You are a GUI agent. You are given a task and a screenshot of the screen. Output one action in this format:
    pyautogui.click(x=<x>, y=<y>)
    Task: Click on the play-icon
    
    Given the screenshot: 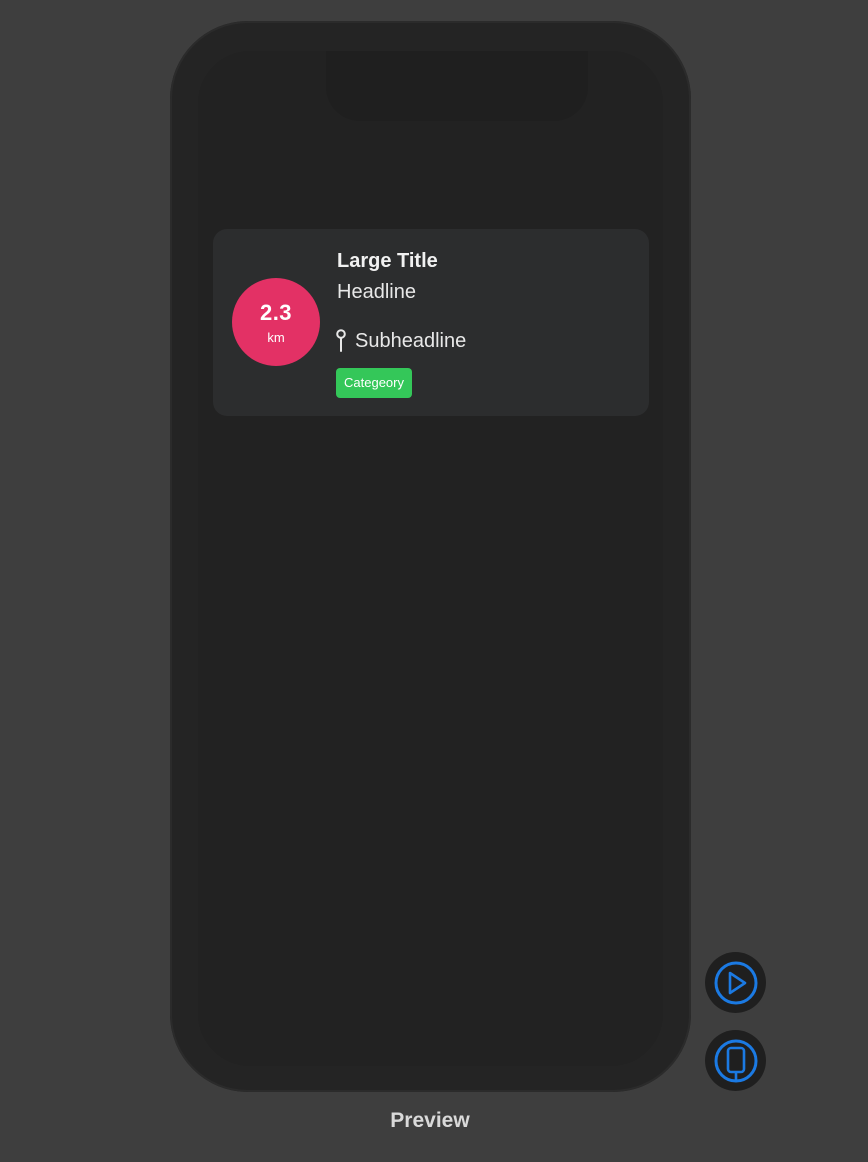 What is the action you would take?
    pyautogui.click(x=736, y=983)
    